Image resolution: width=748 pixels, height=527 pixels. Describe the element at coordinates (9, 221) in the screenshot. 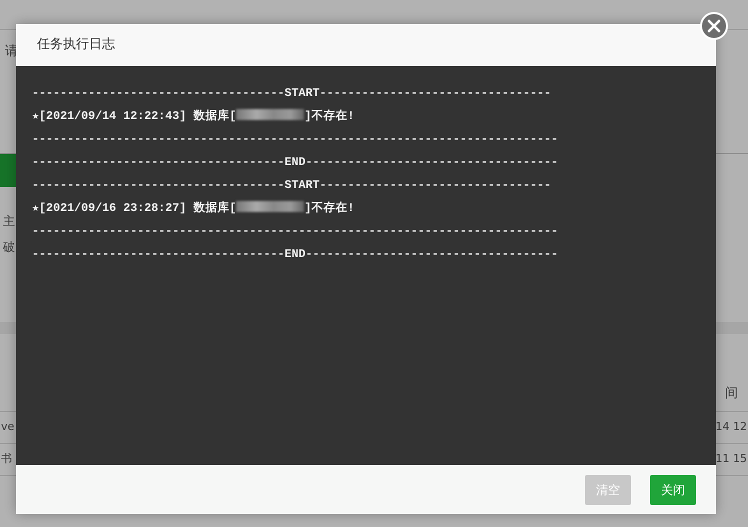

I see `side-text: 主` at that location.